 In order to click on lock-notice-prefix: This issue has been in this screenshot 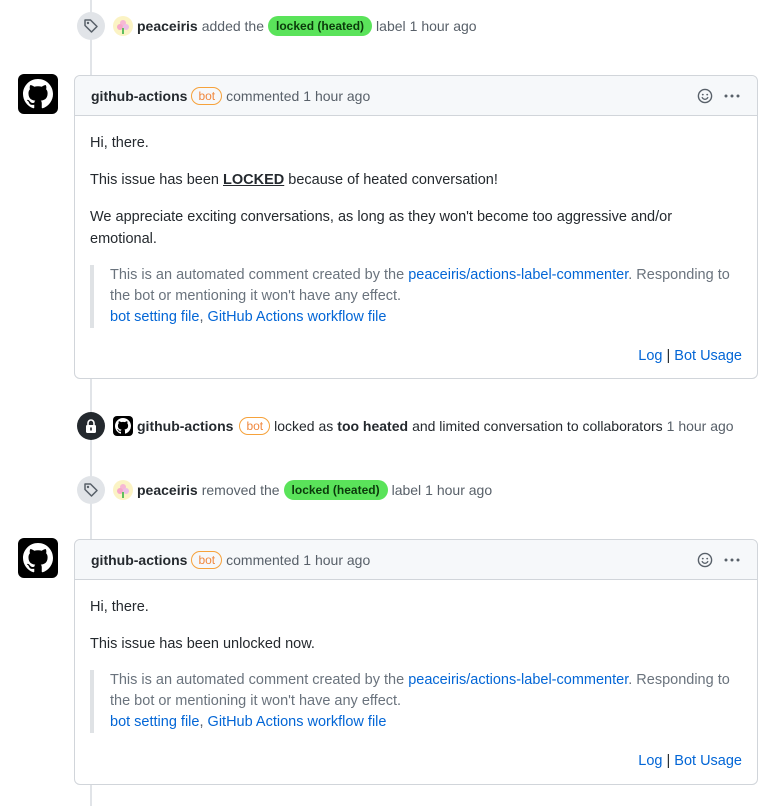, I will do `click(154, 180)`.